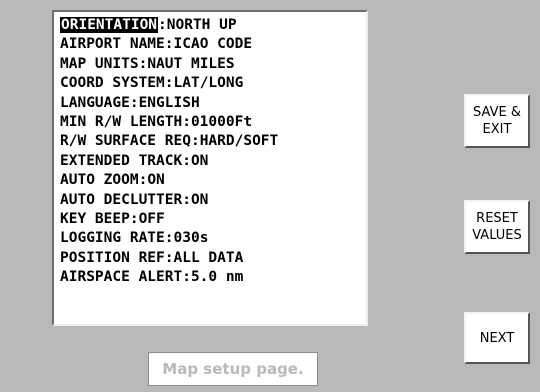 The image size is (540, 392). I want to click on setting-row-min-rw-length: MIN R/W LENGTH:01000Ft, so click(213, 122).